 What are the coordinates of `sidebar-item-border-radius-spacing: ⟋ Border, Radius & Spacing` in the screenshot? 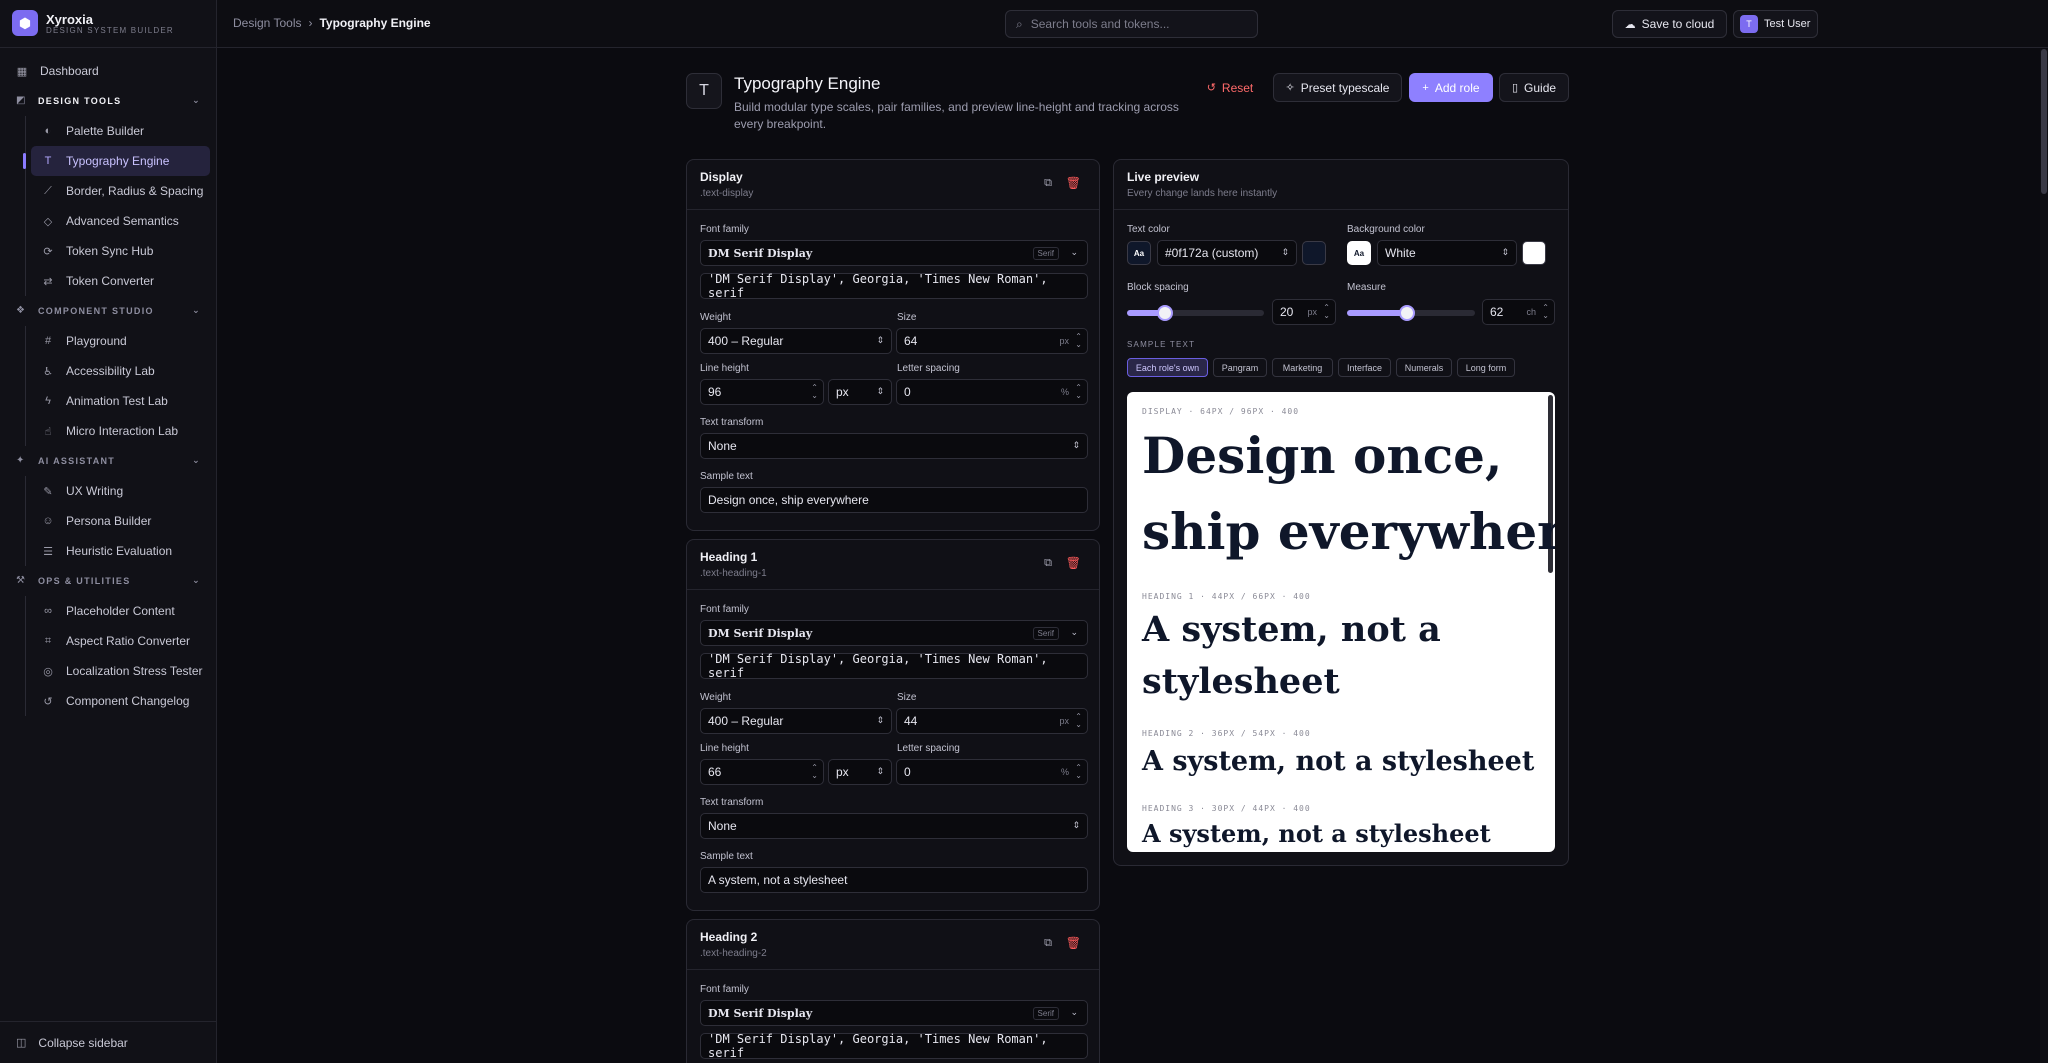 It's located at (108, 191).